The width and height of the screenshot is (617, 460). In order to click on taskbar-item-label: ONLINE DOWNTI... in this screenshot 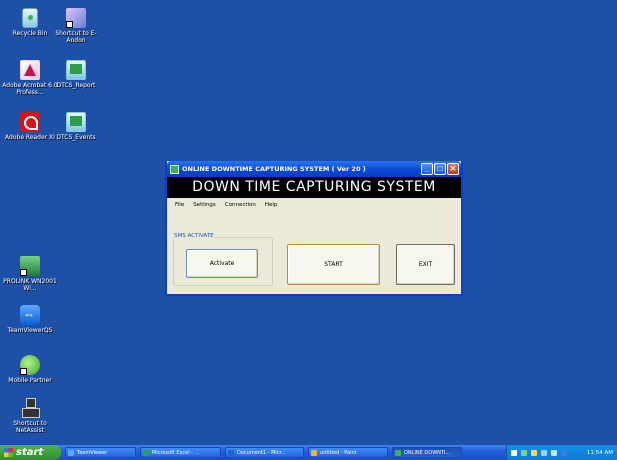, I will do `click(427, 452)`.